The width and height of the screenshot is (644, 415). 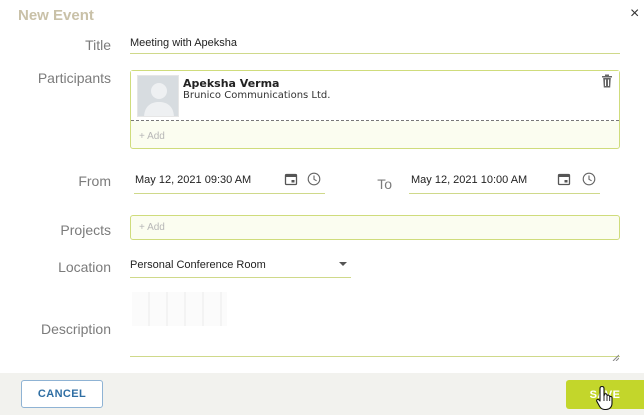 I want to click on projects-input: + Add, so click(x=375, y=227).